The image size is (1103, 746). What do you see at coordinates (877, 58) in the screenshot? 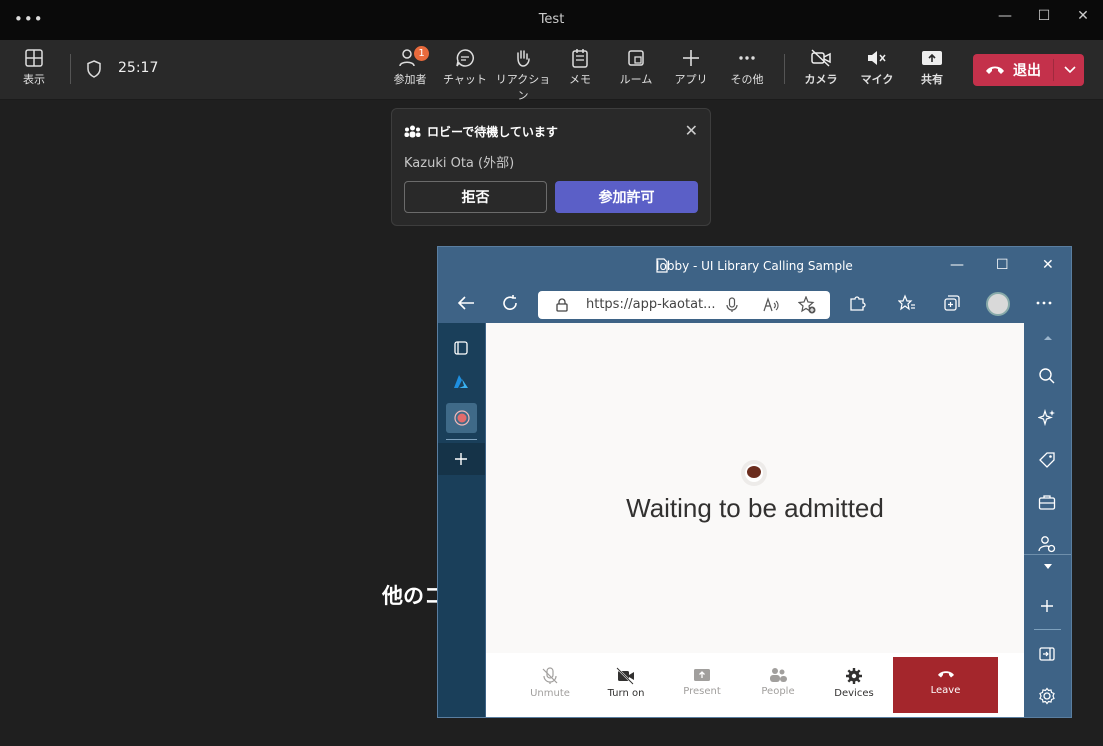
I see `speaker-muted-icon` at bounding box center [877, 58].